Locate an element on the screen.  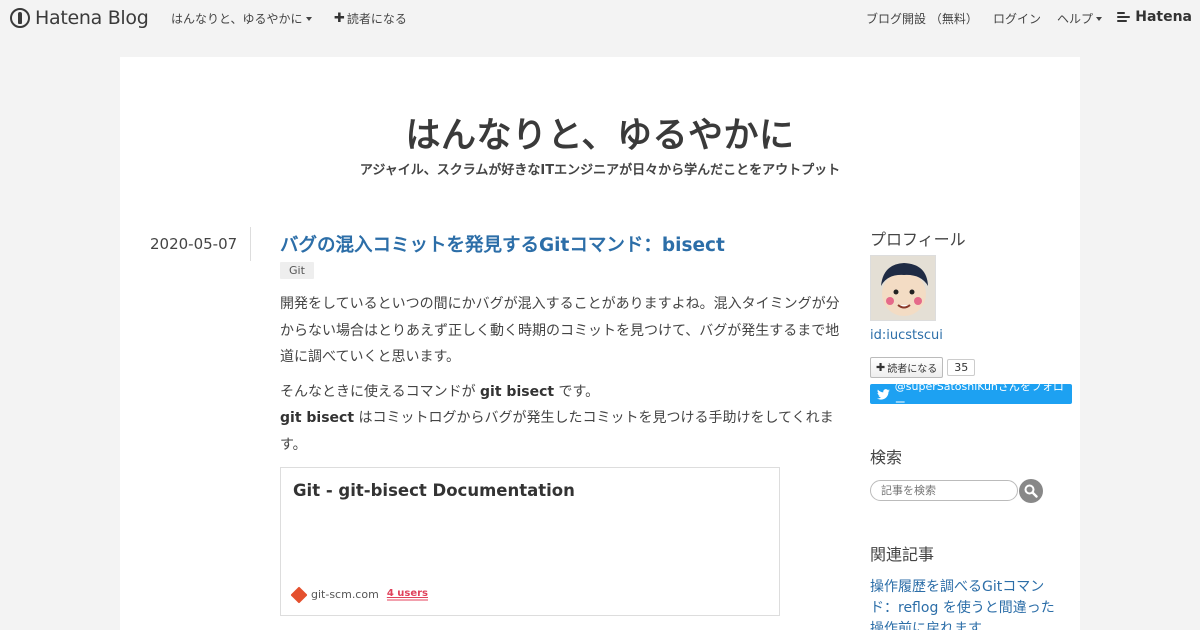
search-button is located at coordinates (1031, 491).